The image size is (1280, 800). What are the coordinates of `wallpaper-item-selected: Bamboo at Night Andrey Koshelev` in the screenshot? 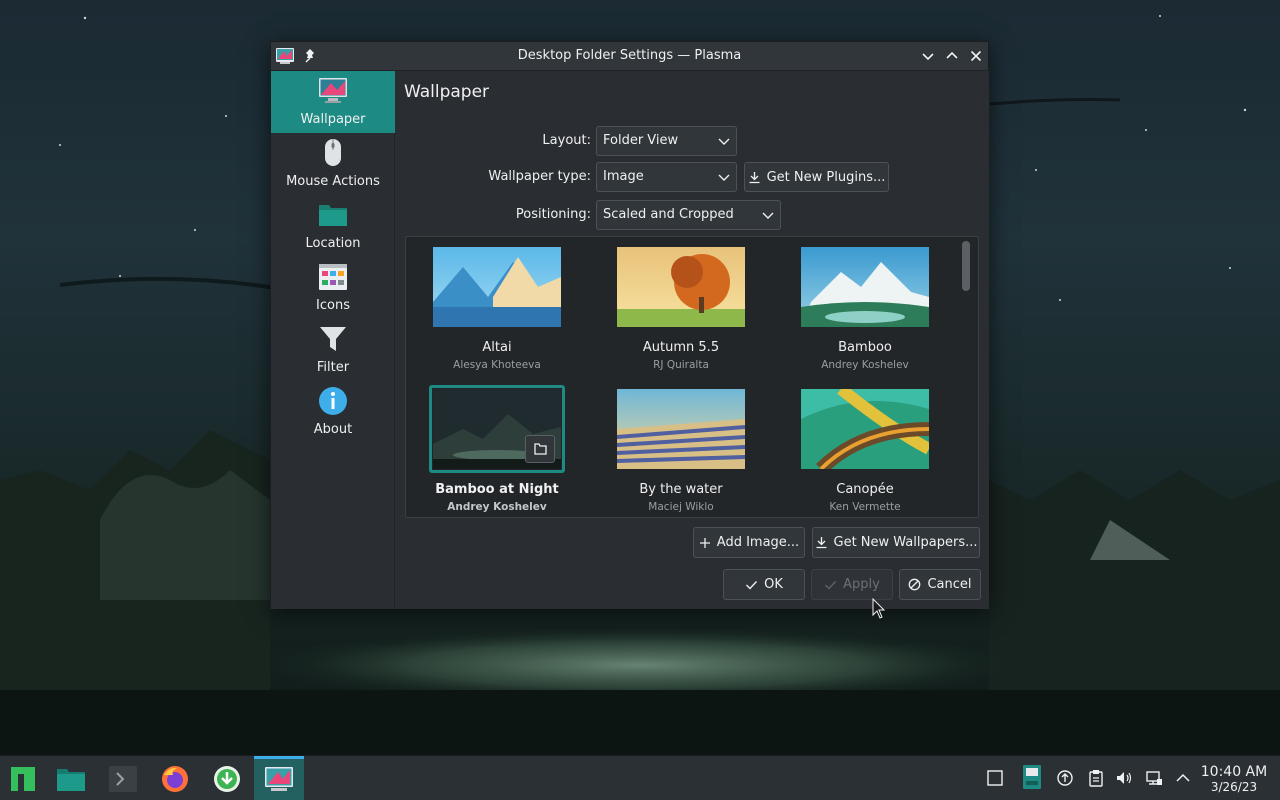 It's located at (497, 448).